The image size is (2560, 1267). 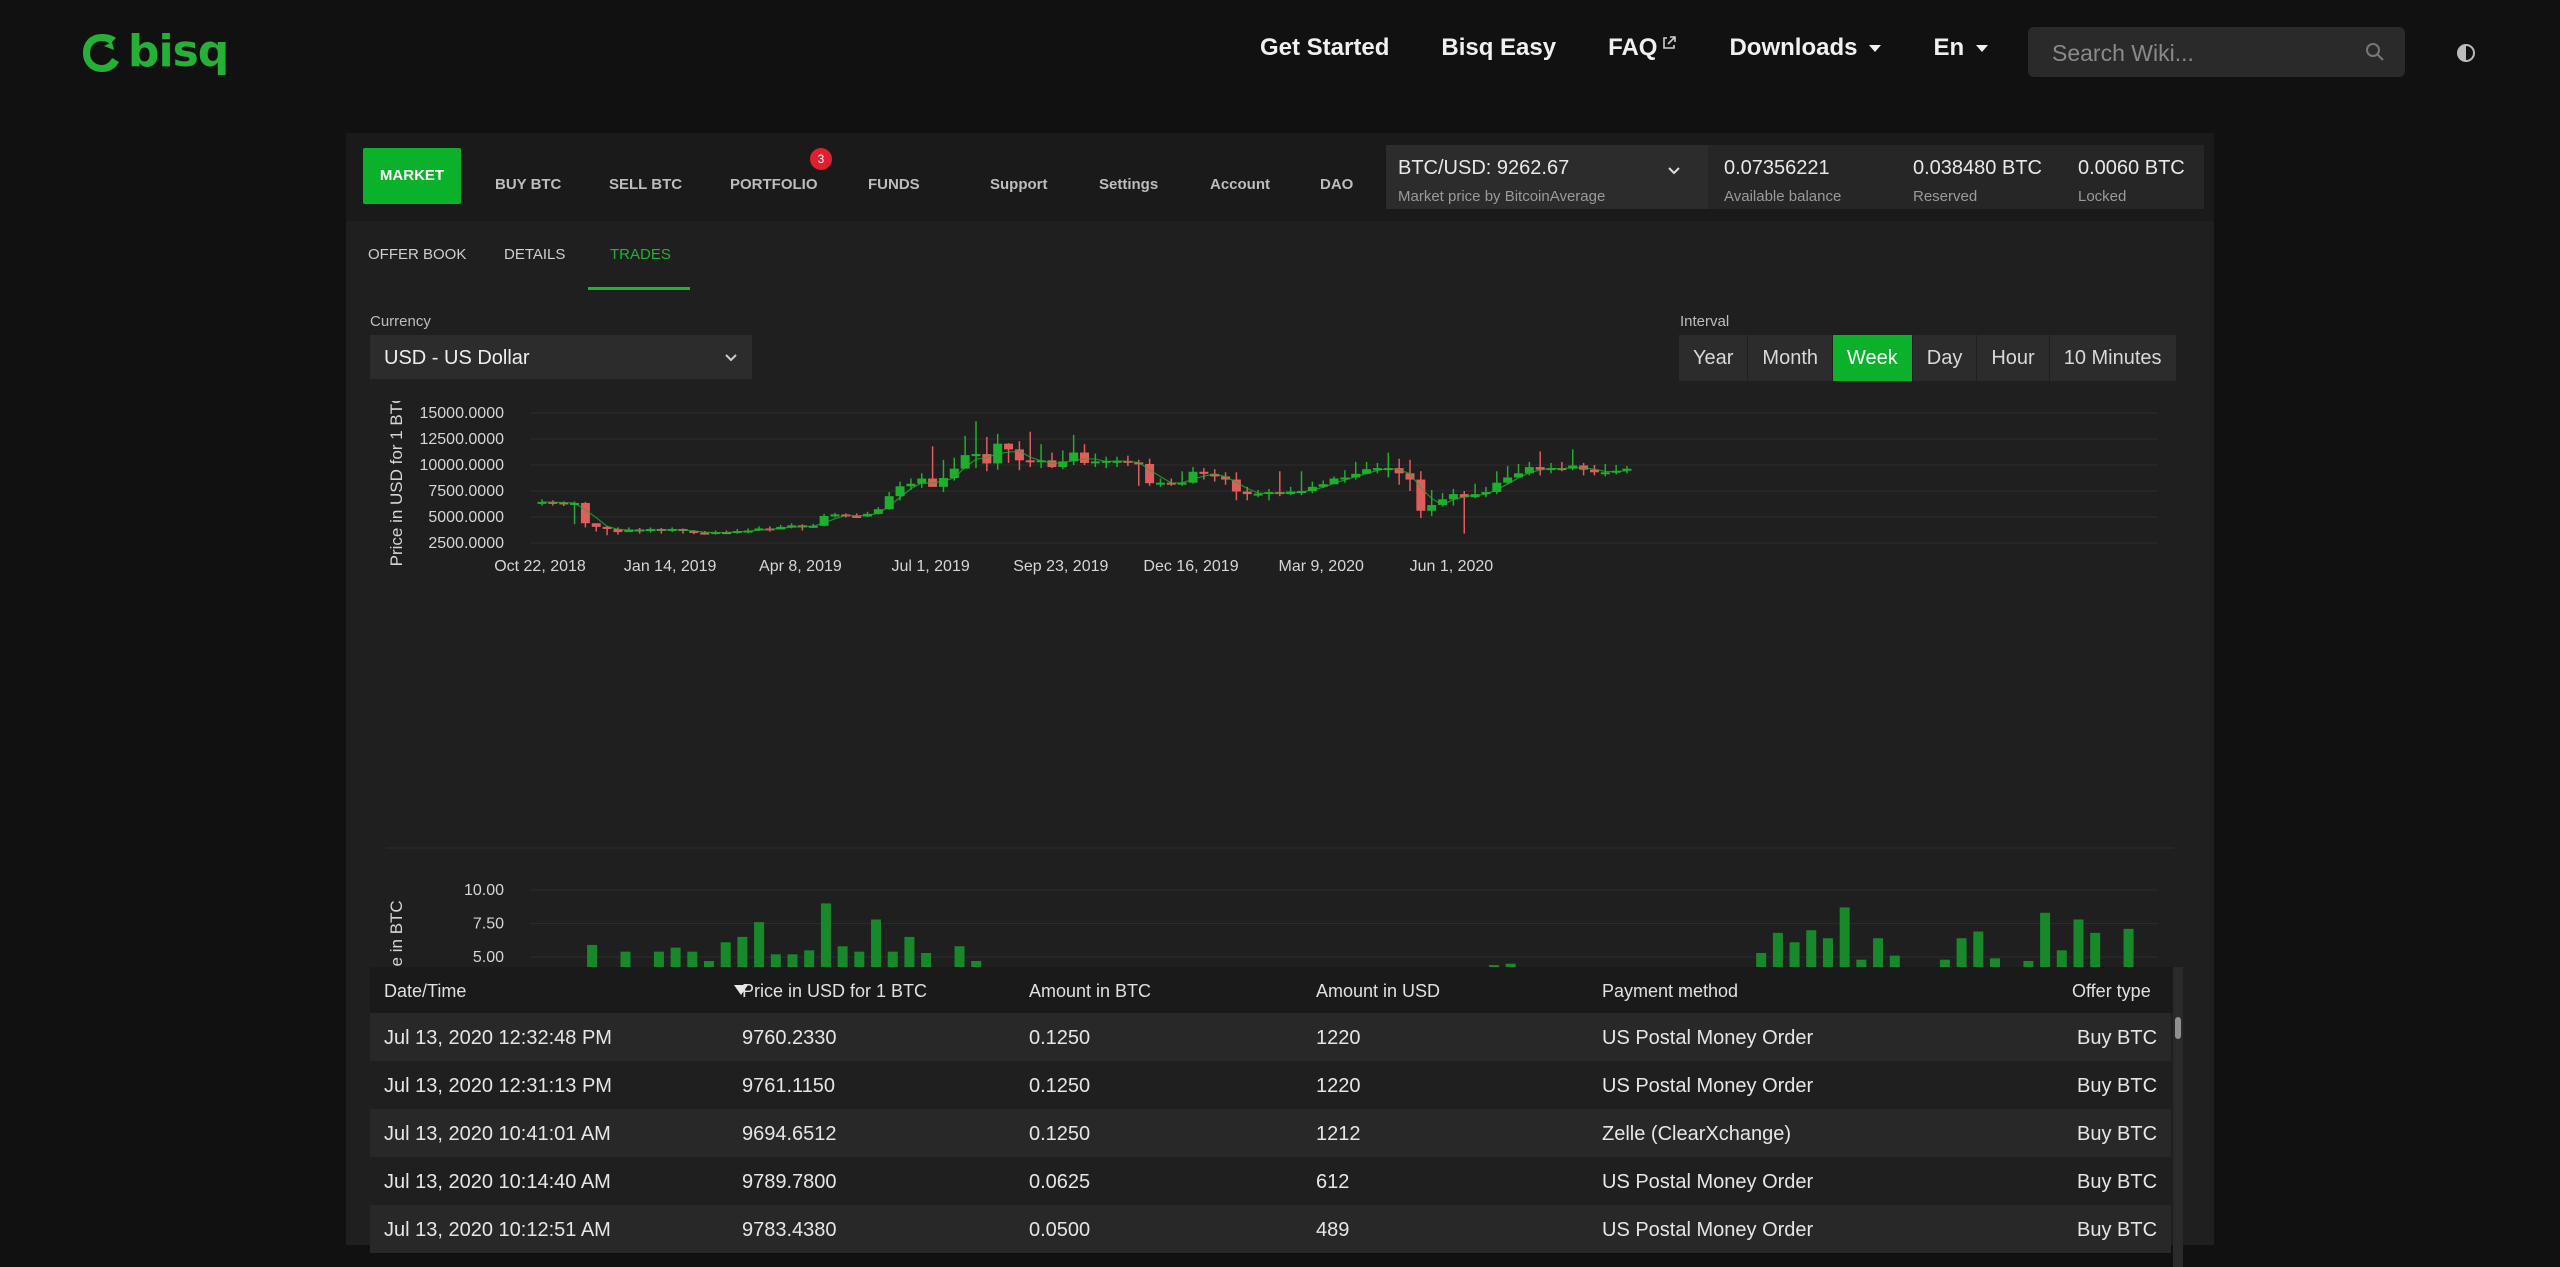 I want to click on cell-date: Jul 13, 2020 12:32:48 PM, so click(x=498, y=1038).